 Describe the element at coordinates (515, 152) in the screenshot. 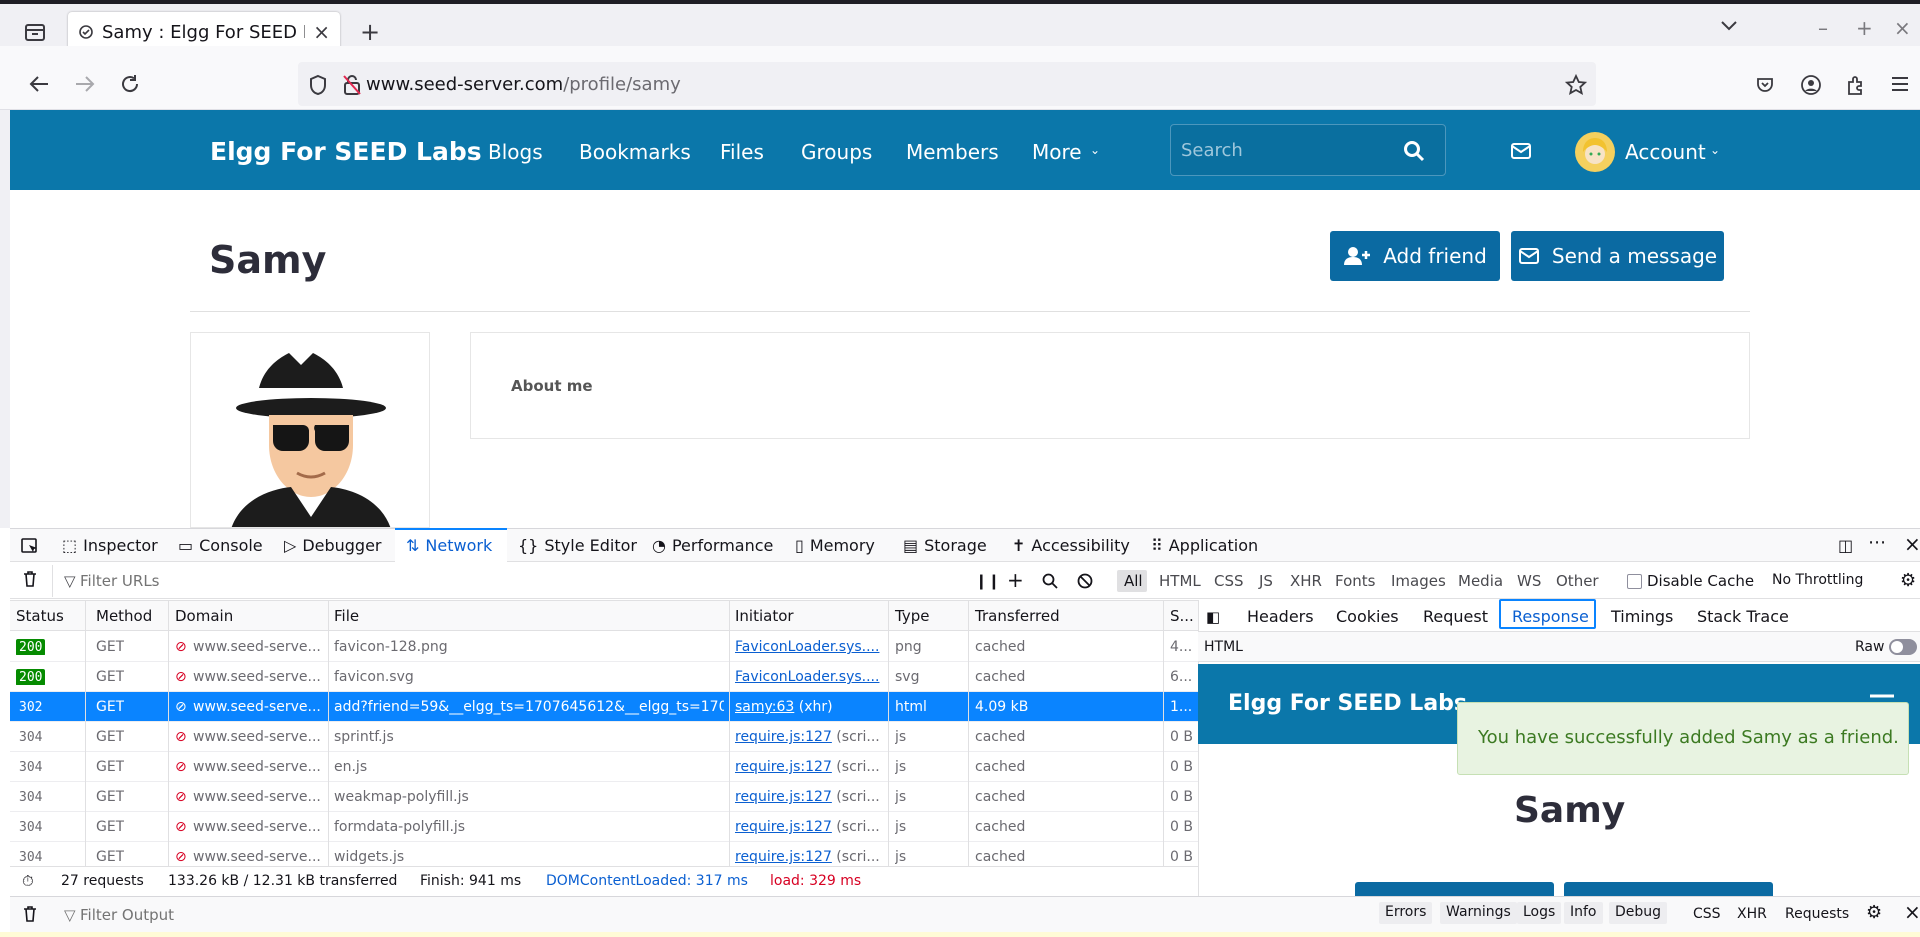

I see `nav-blogs: Blogs` at that location.